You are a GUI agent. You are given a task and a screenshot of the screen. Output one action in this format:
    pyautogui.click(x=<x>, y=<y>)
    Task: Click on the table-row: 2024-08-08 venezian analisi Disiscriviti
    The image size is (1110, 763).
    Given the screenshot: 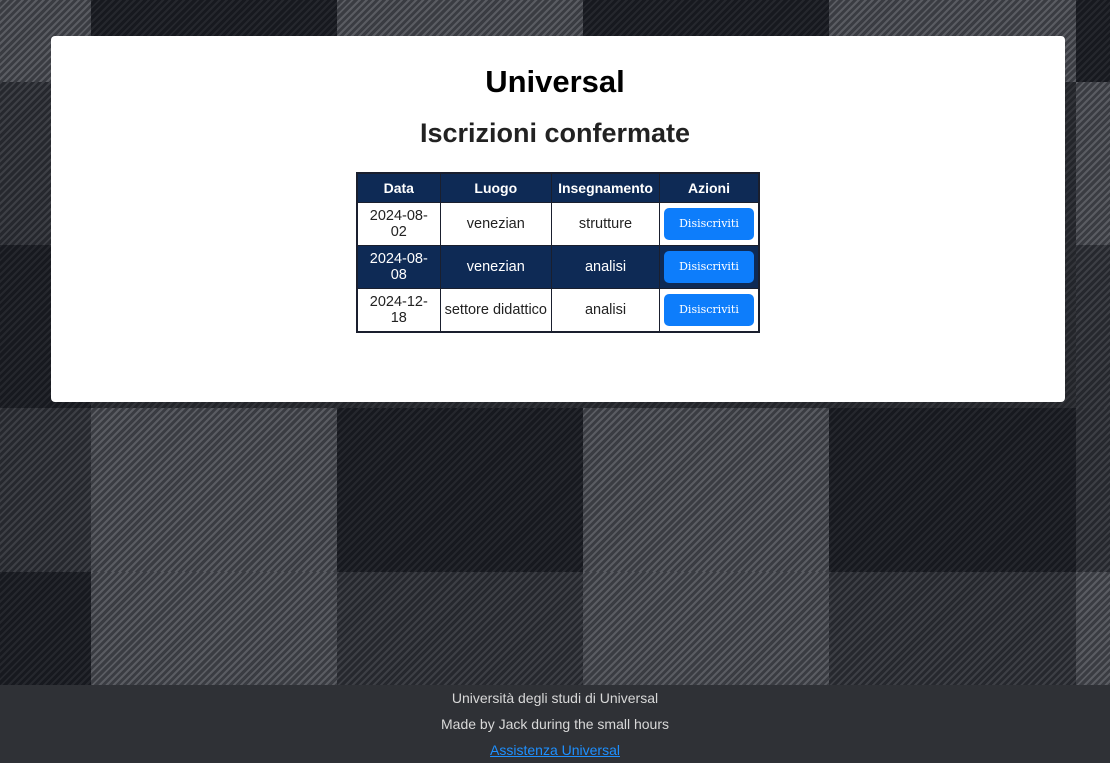 What is the action you would take?
    pyautogui.click(x=558, y=267)
    